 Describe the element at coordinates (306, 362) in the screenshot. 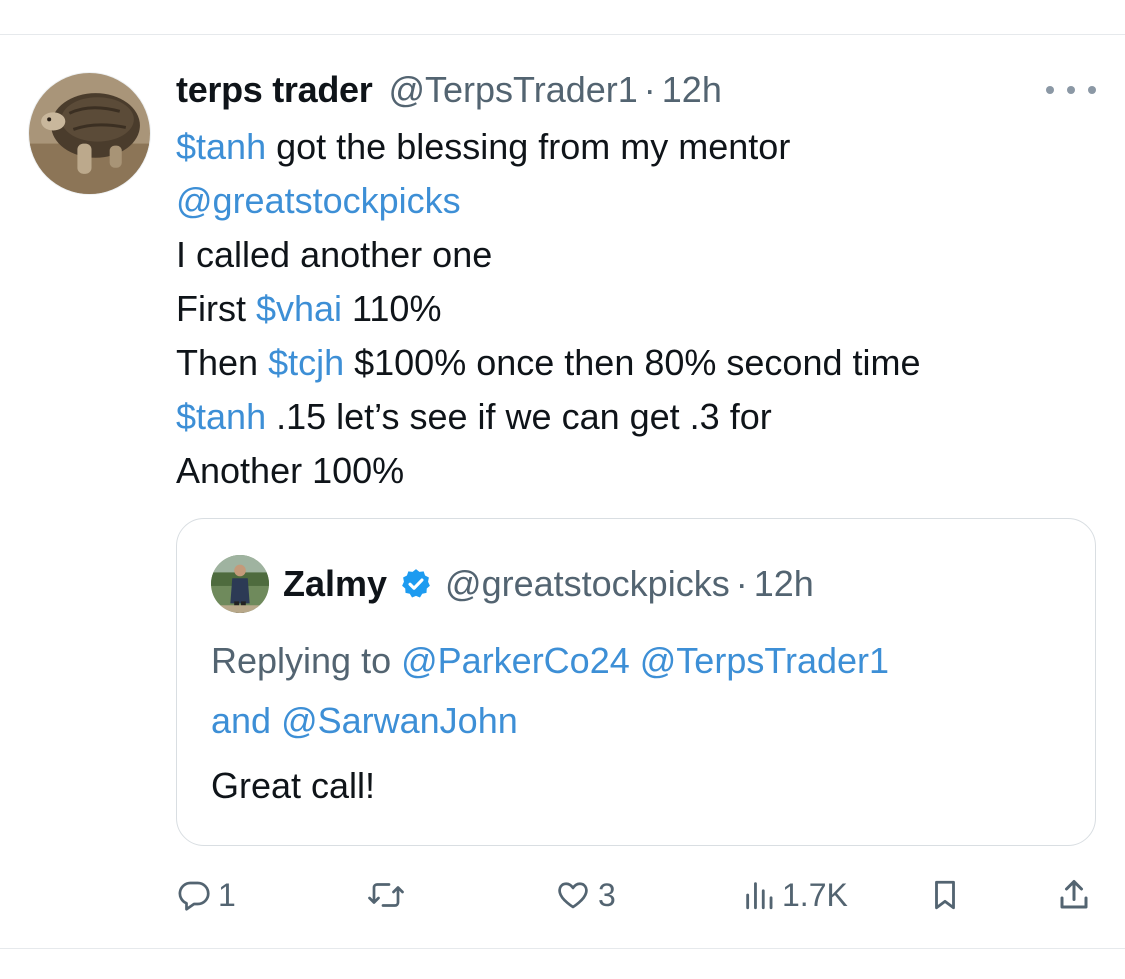

I see `cashtag-link: $tcjh` at that location.